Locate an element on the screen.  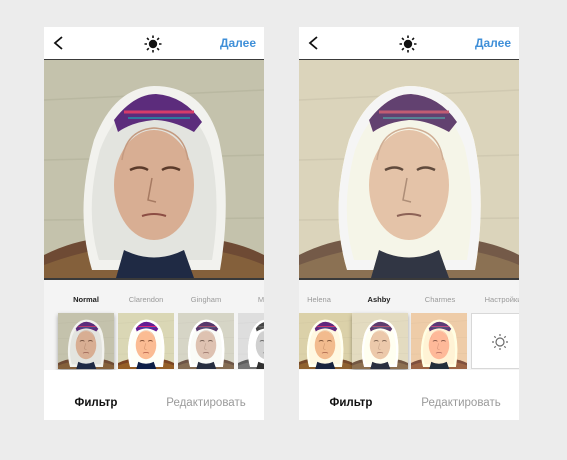
filter-names: Normal Clarendon Gingham M is located at coordinates (154, 302).